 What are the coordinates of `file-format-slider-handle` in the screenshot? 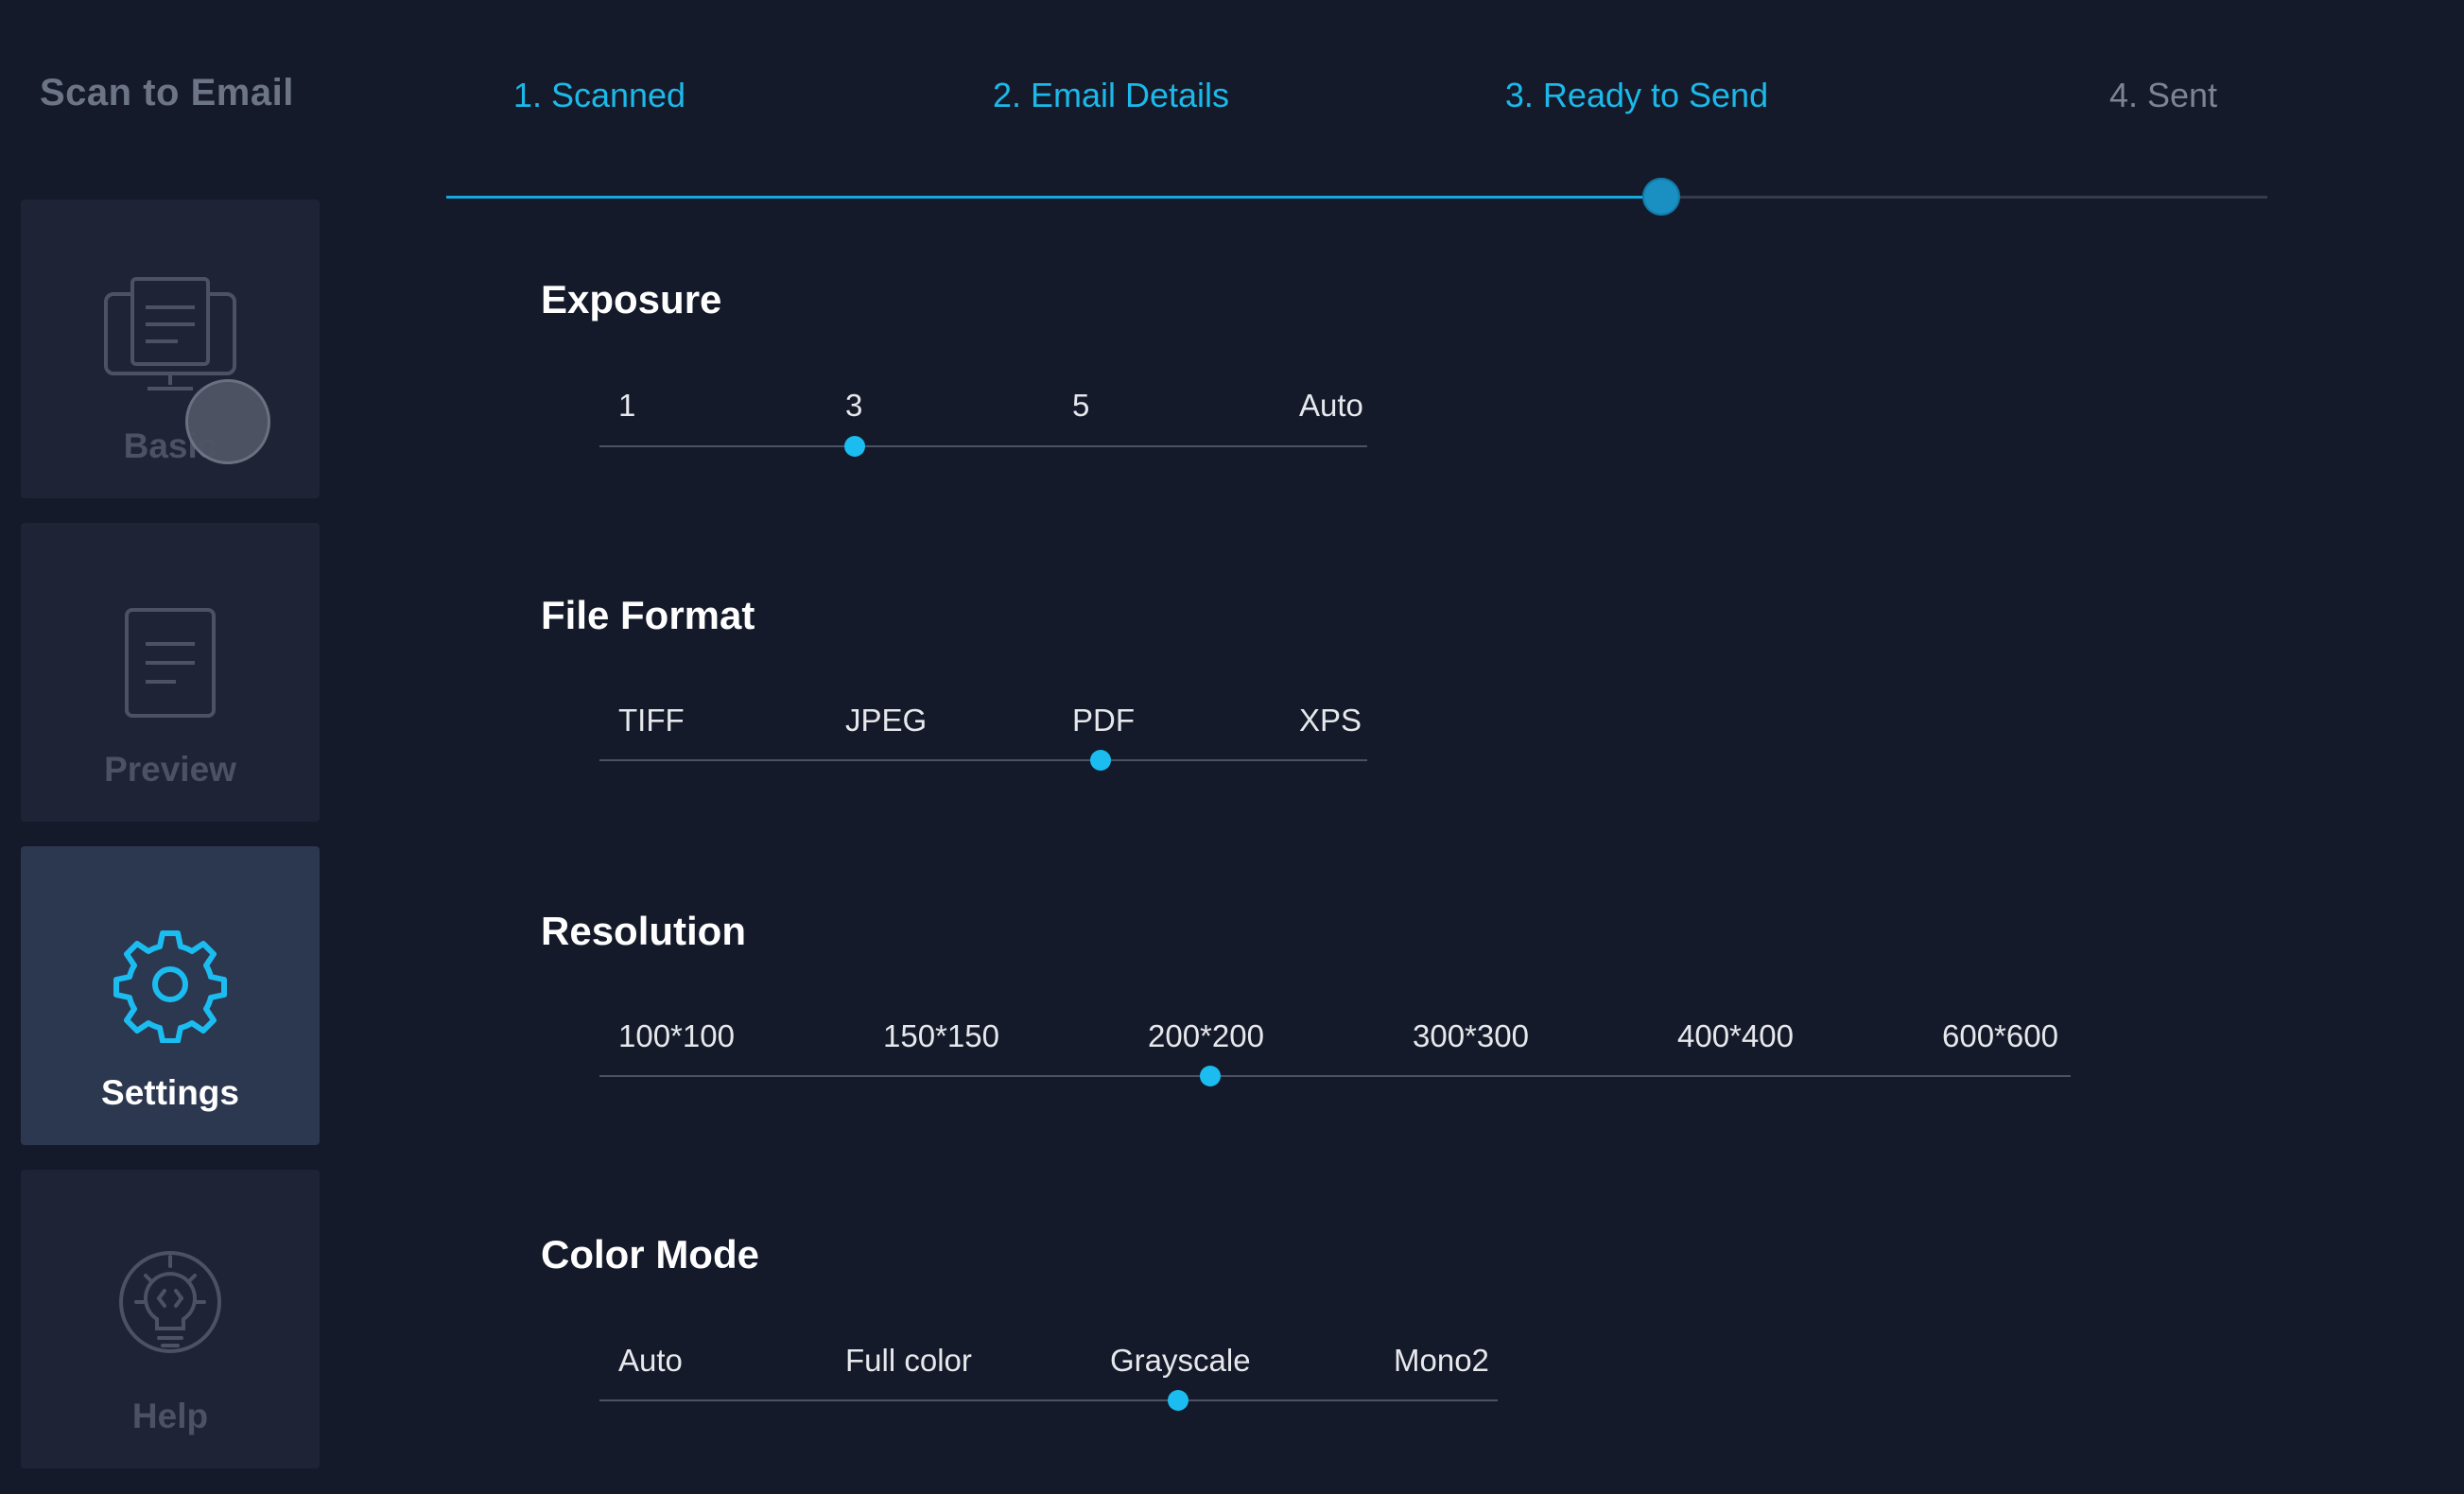 It's located at (1100, 760).